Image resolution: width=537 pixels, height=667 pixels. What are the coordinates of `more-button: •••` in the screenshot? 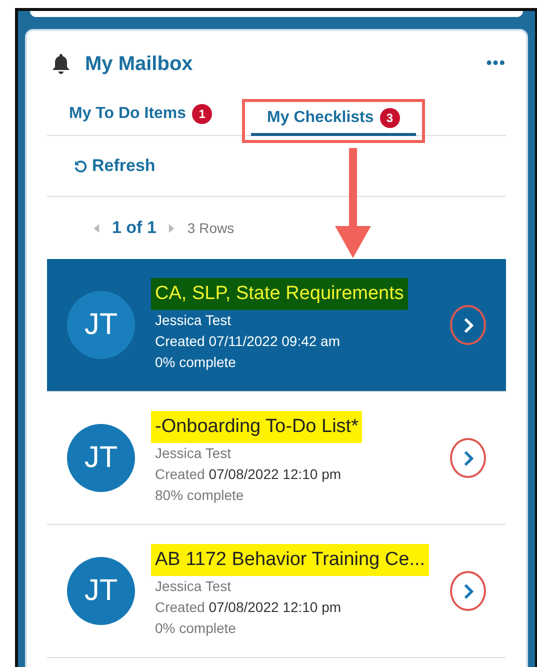 It's located at (496, 64).